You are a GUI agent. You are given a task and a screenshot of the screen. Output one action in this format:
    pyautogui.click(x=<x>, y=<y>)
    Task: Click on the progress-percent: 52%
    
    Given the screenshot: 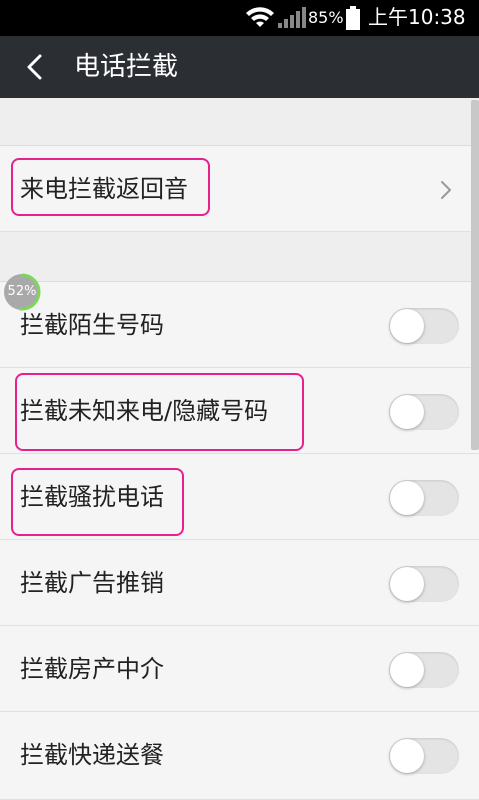 What is the action you would take?
    pyautogui.click(x=22, y=291)
    